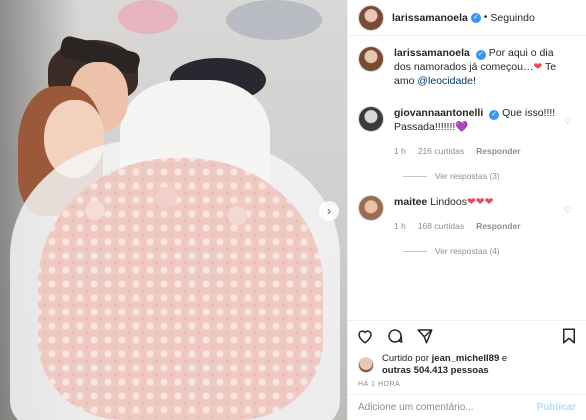 The image size is (586, 420). Describe the element at coordinates (467, 387) in the screenshot. I see `post-timestamp: HÁ 1 HORA` at that location.